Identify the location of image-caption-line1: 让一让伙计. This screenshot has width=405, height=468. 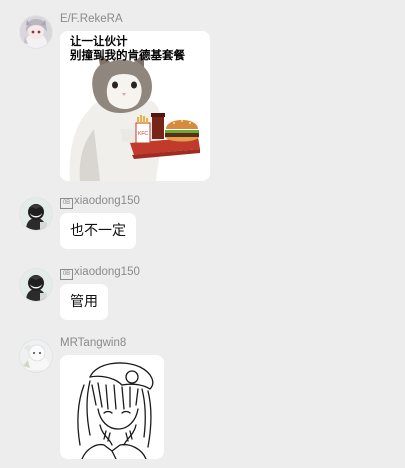
(99, 41).